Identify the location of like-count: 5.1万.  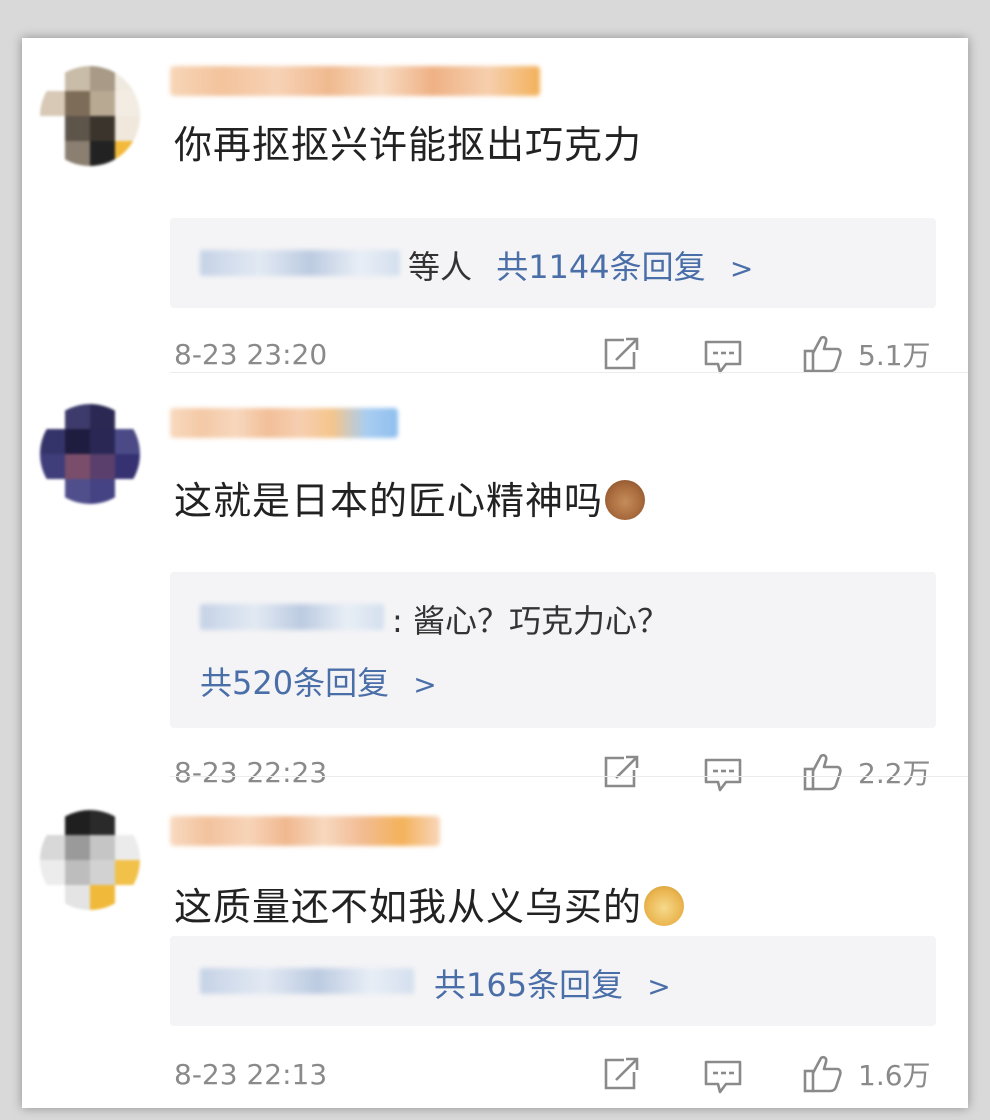
(894, 355).